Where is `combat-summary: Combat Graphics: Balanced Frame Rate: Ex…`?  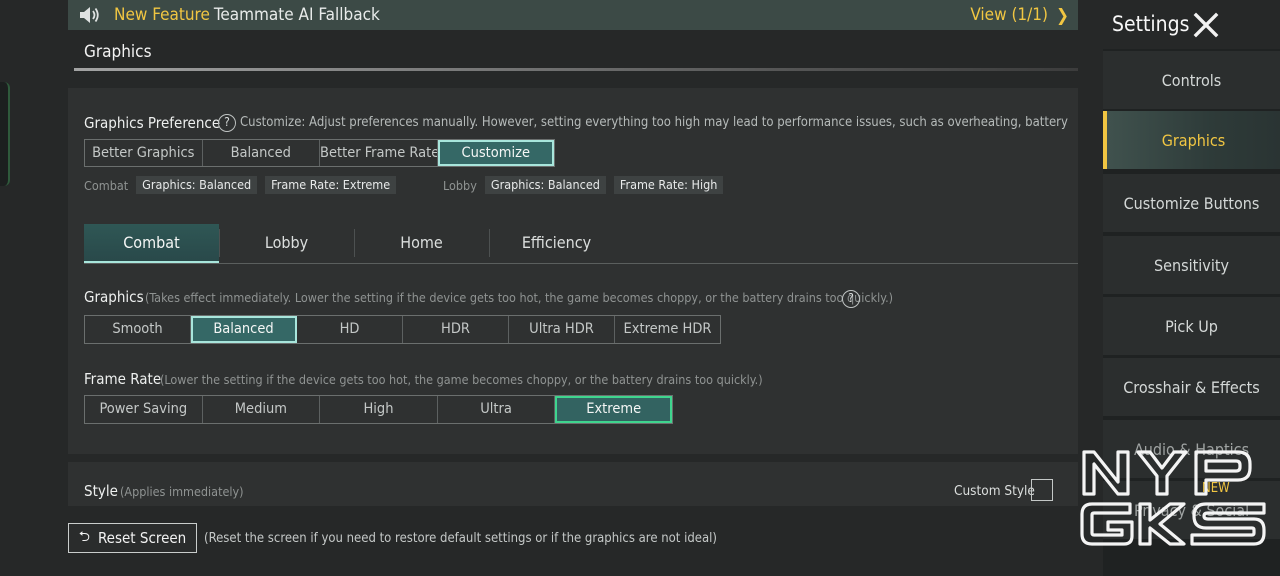 combat-summary: Combat Graphics: Balanced Frame Rate: Ex… is located at coordinates (244, 185).